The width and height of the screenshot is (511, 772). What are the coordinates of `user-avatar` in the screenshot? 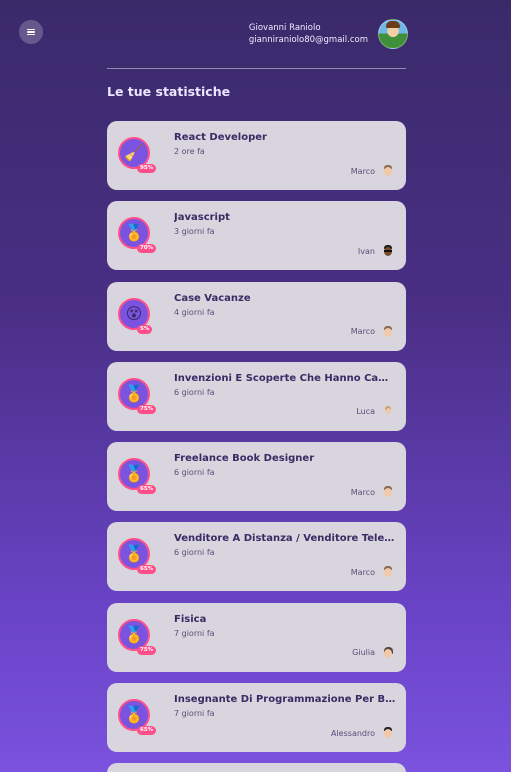 It's located at (393, 34).